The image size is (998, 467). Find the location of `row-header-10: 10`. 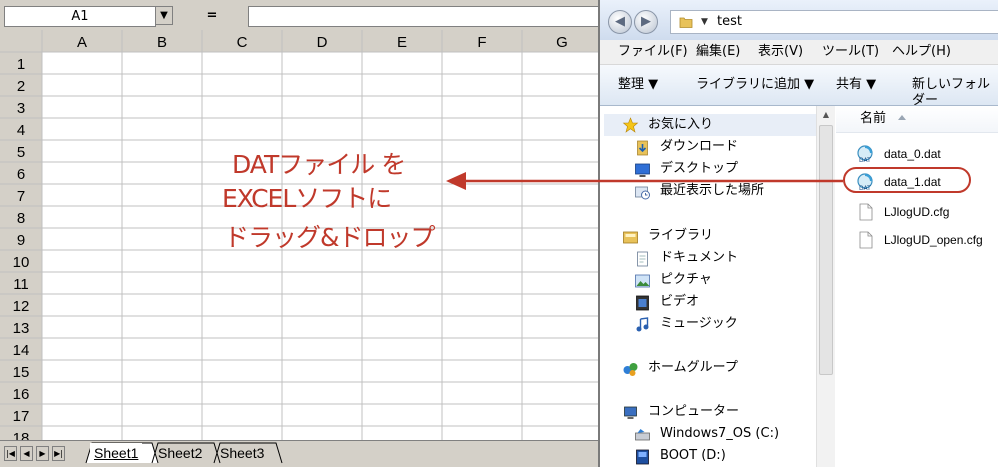

row-header-10: 10 is located at coordinates (21, 262).